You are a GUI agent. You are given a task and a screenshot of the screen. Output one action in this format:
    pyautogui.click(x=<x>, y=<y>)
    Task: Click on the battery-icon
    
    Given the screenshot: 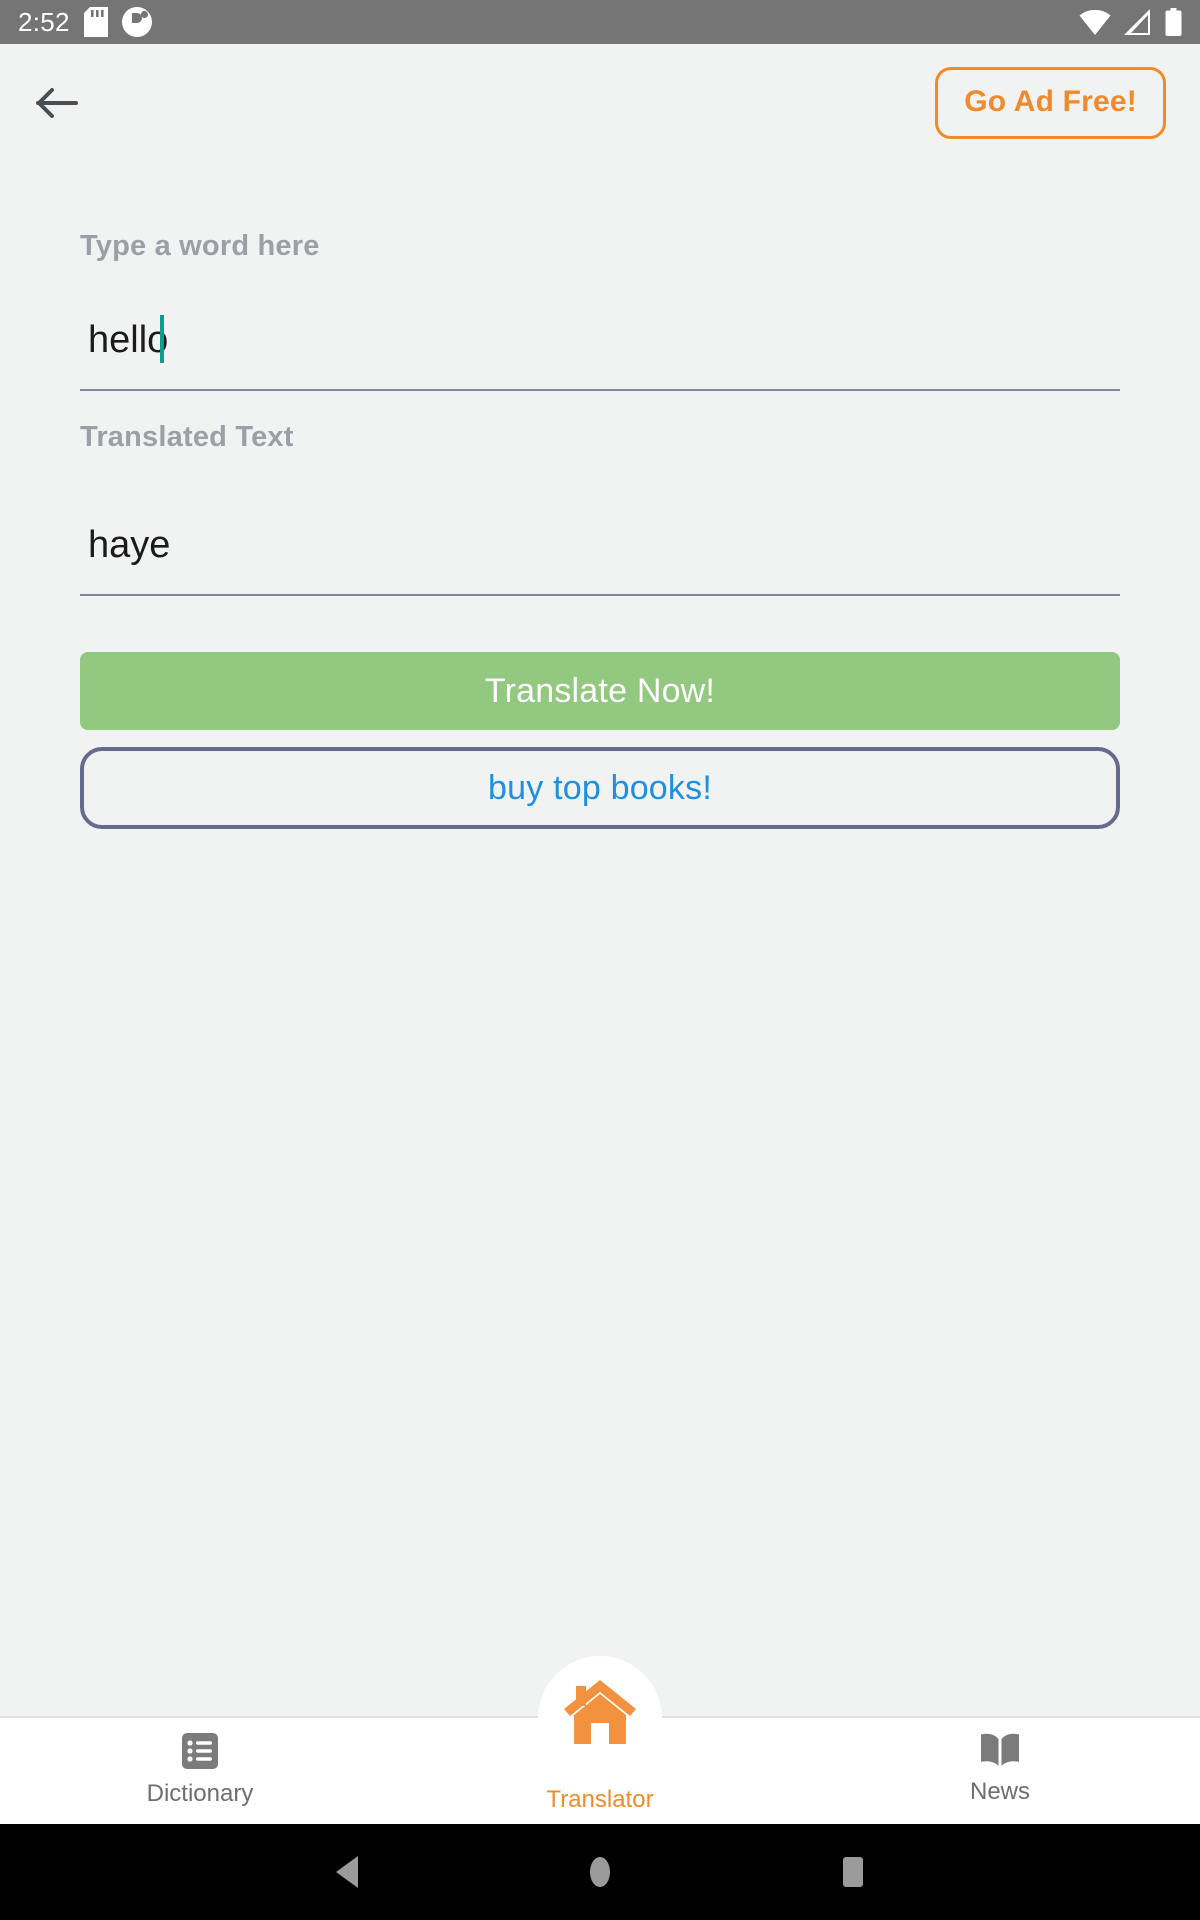 What is the action you would take?
    pyautogui.click(x=1173, y=22)
    